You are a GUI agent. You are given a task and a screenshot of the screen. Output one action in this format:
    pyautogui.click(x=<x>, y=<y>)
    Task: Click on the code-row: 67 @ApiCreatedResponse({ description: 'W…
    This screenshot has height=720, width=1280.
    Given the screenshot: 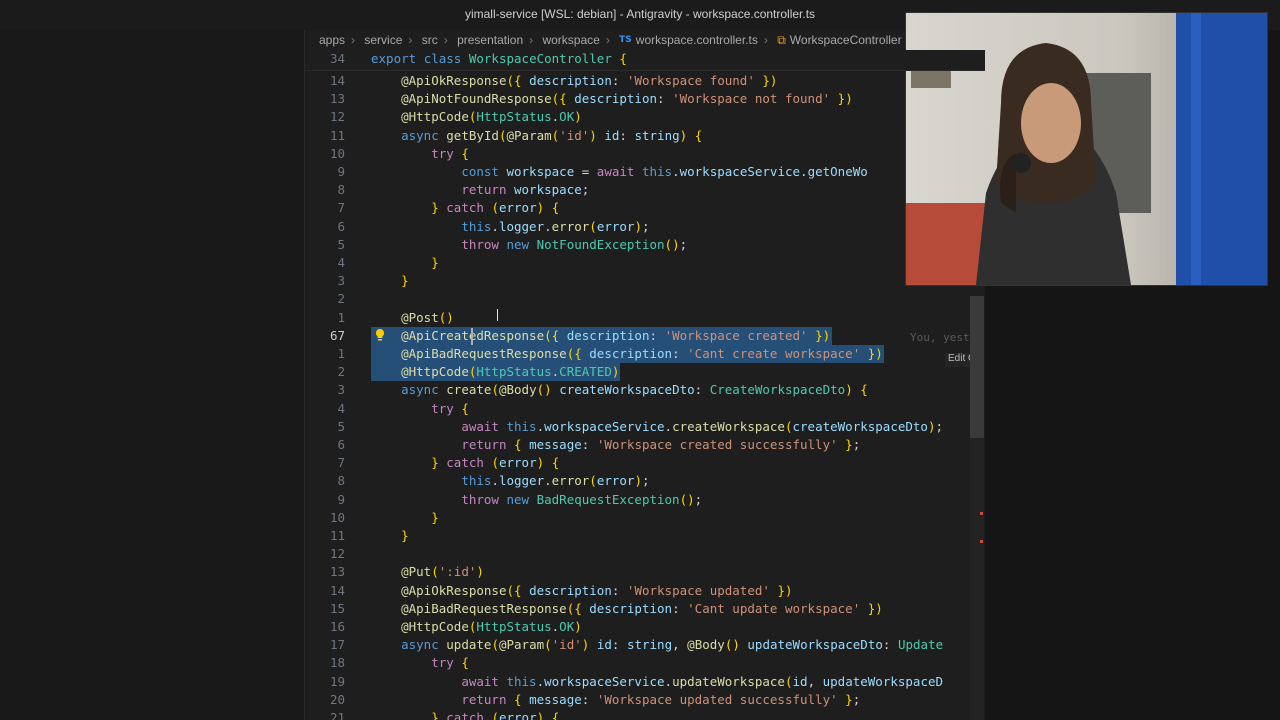 What is the action you would take?
    pyautogui.click(x=645, y=335)
    